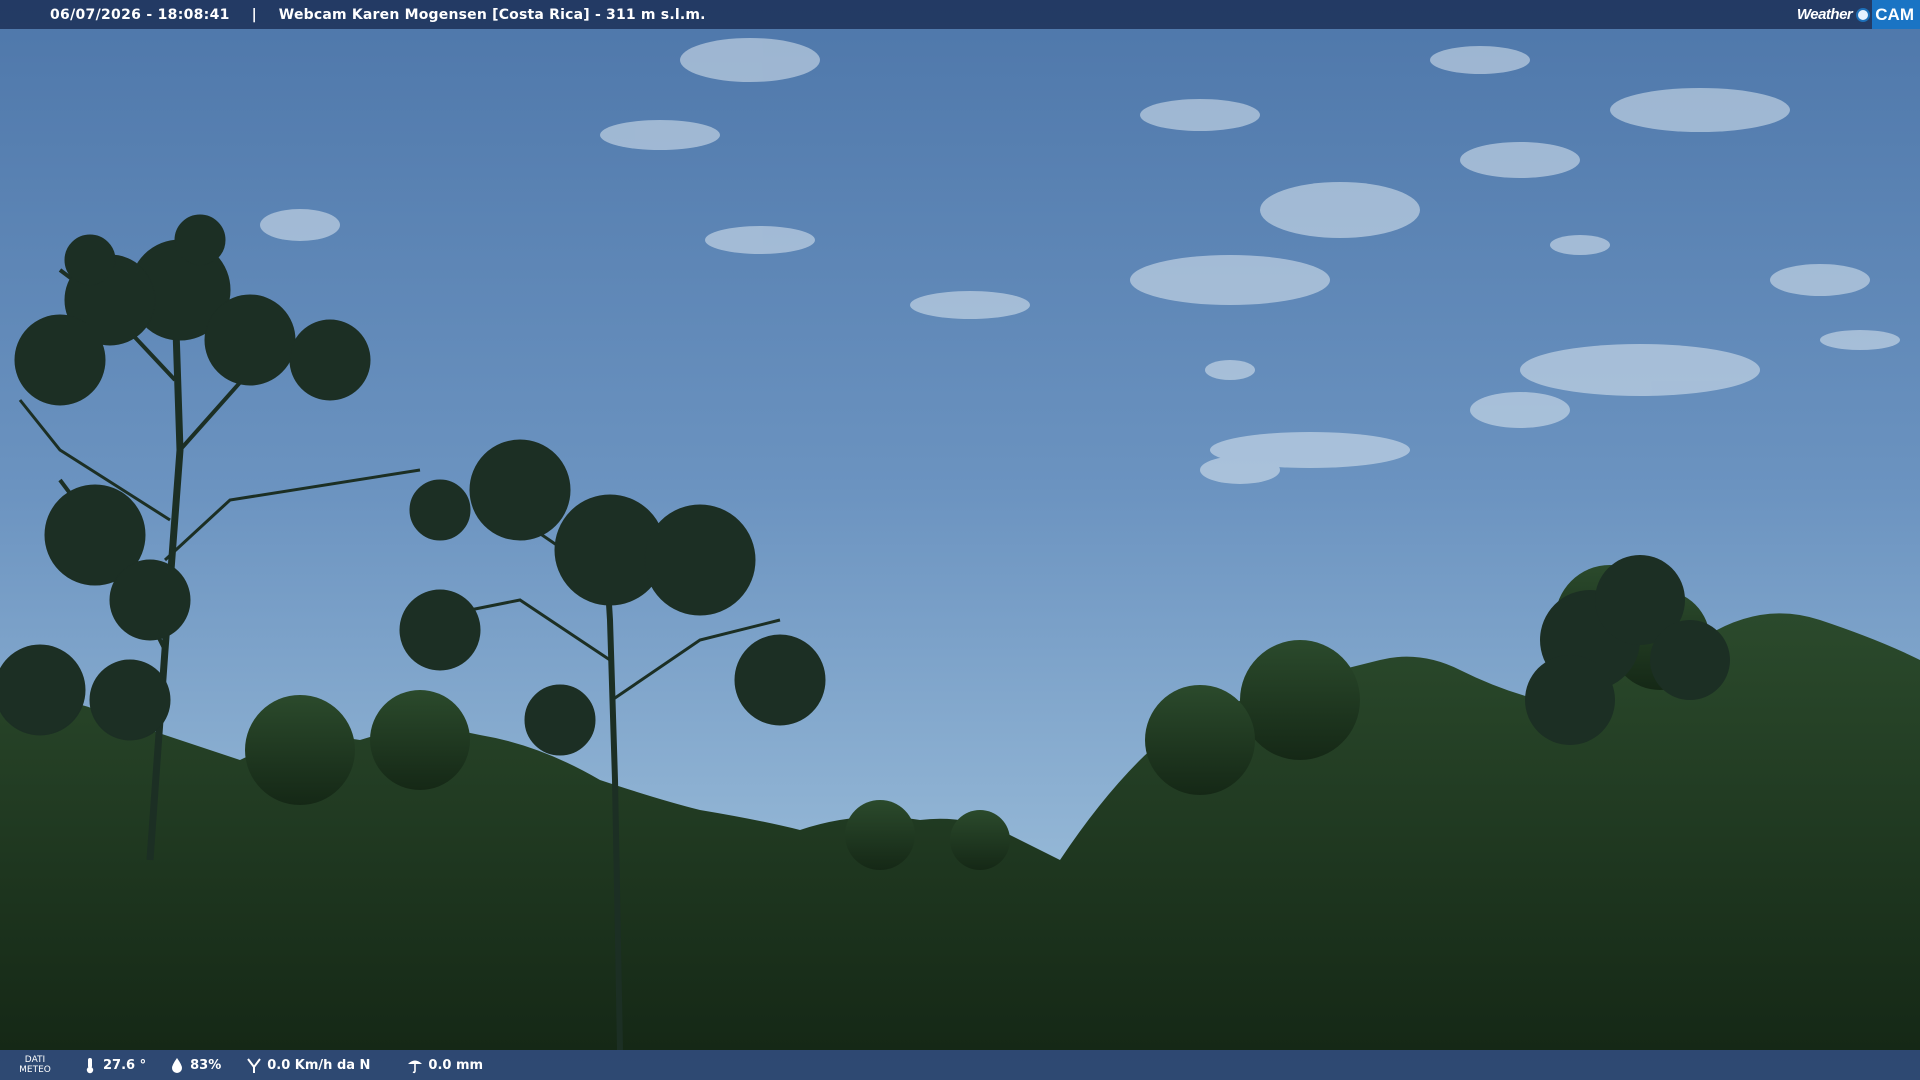 The height and width of the screenshot is (1080, 1920). Describe the element at coordinates (1863, 14) in the screenshot. I see `logo-dot-icon` at that location.